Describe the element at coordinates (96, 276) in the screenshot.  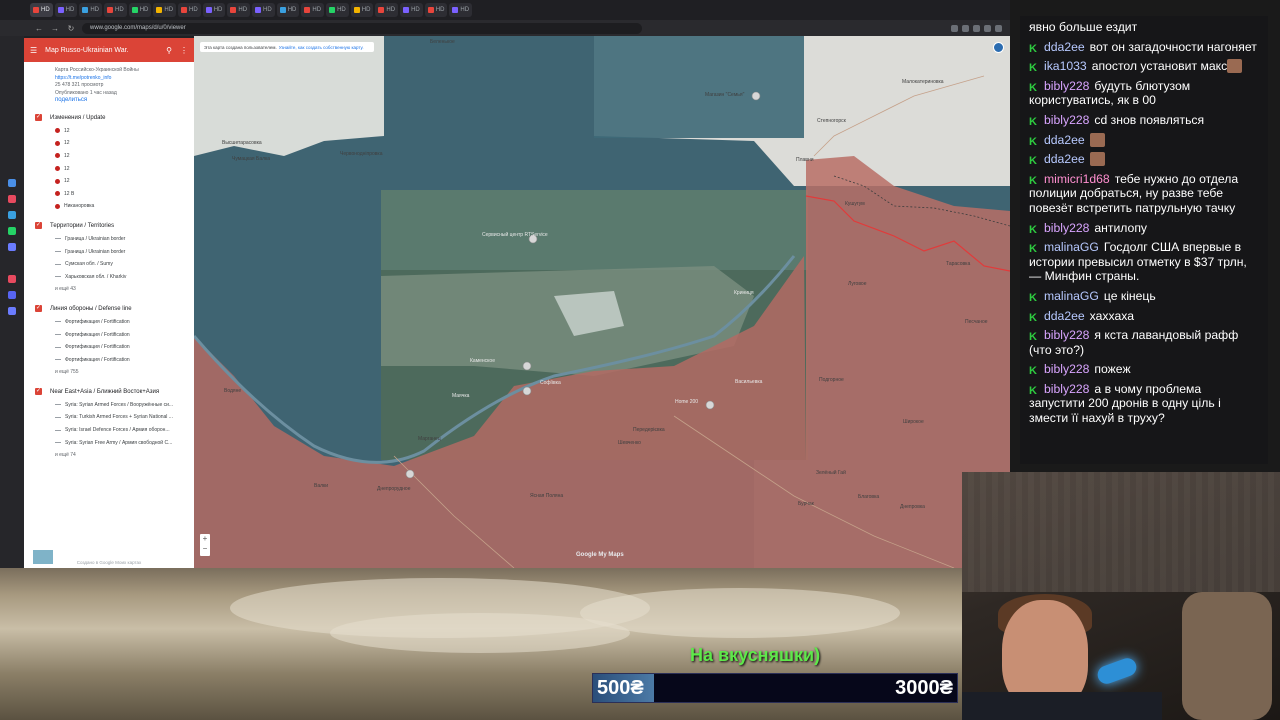
I see `feature-label: Харьковская обл. / Kharkiv` at that location.